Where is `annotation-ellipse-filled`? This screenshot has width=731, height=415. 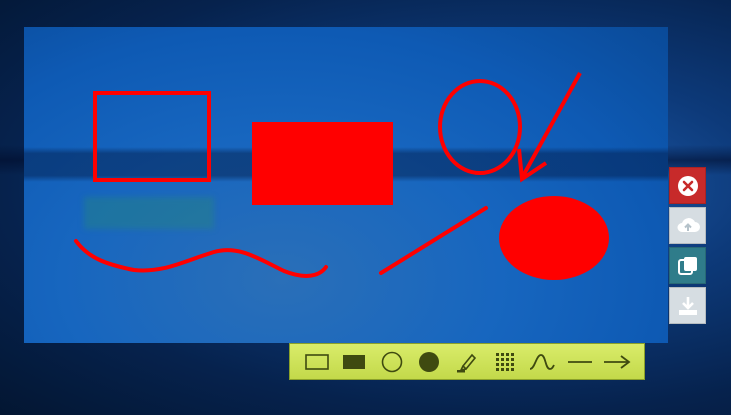 annotation-ellipse-filled is located at coordinates (554, 238).